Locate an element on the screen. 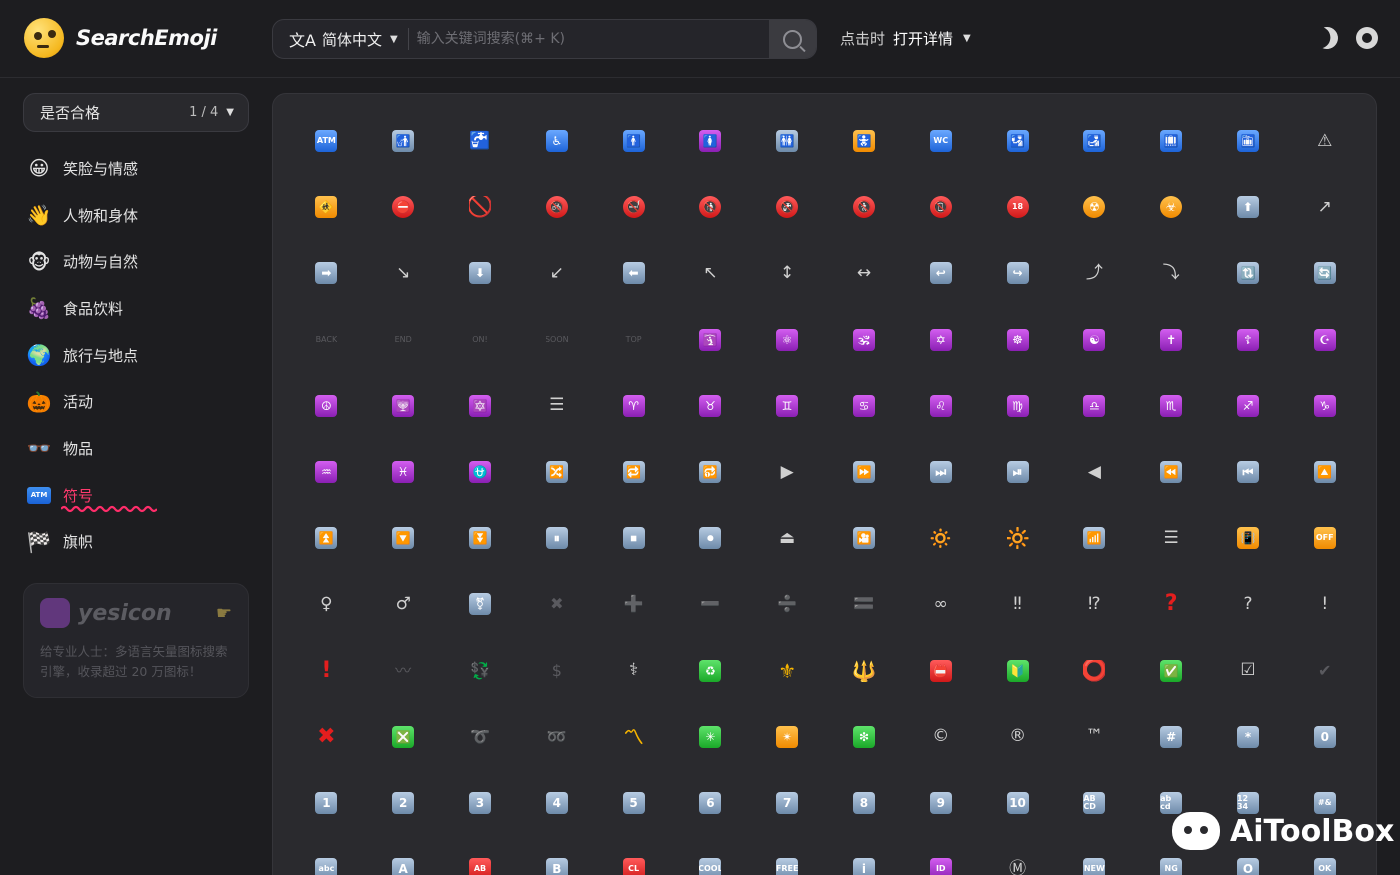 The image size is (1400, 875). emoji-cell: ♊ is located at coordinates (787, 406).